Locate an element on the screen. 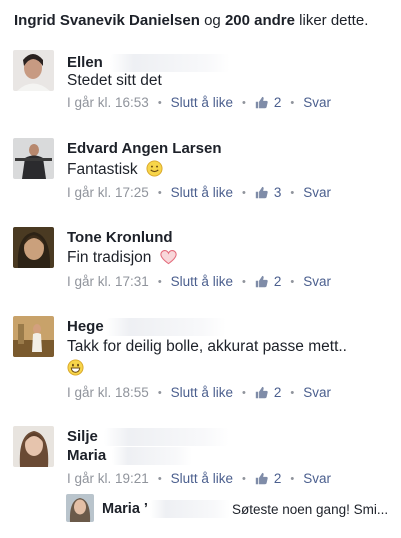 Image resolution: width=401 pixels, height=538 pixels. comment-author: Tone Kronlund is located at coordinates (120, 237).